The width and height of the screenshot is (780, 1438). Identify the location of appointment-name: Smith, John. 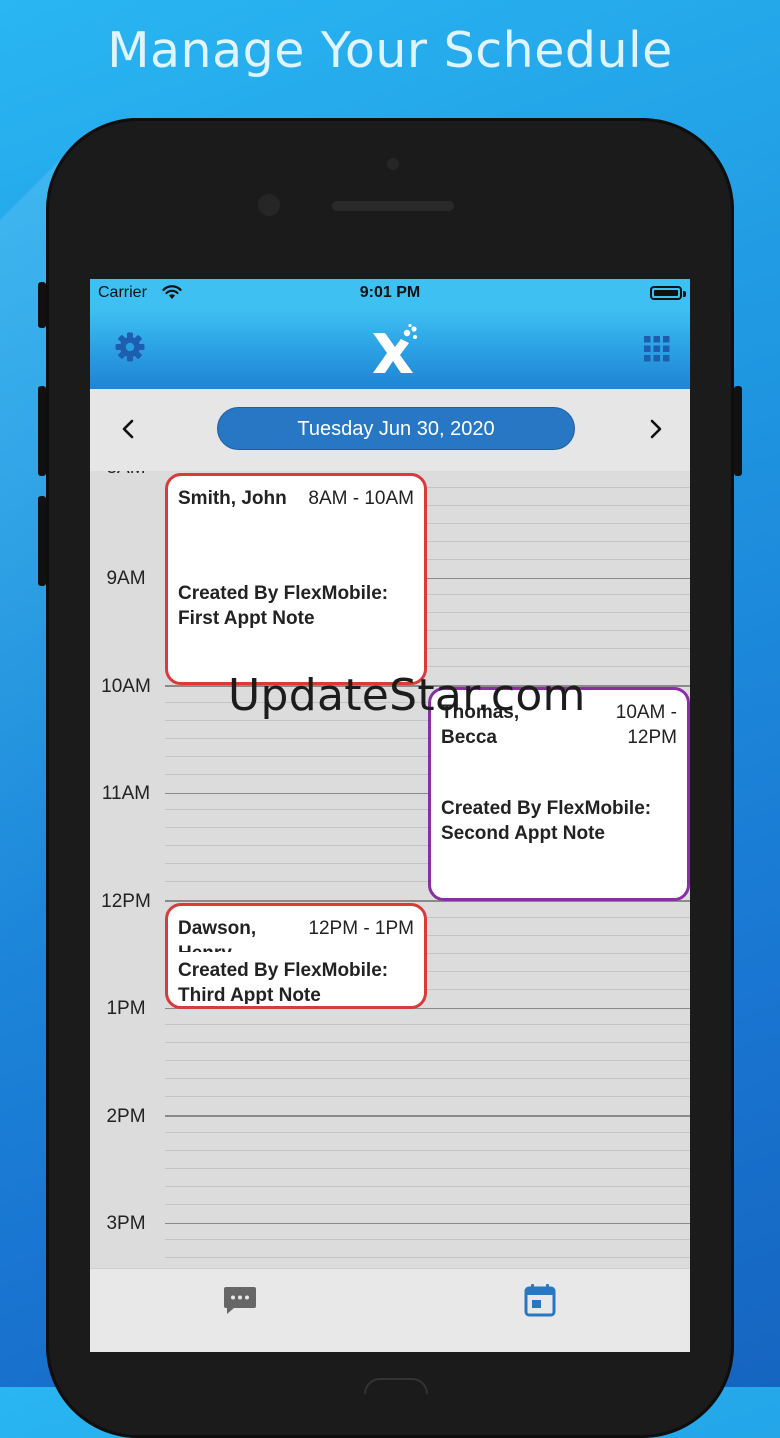
(232, 498).